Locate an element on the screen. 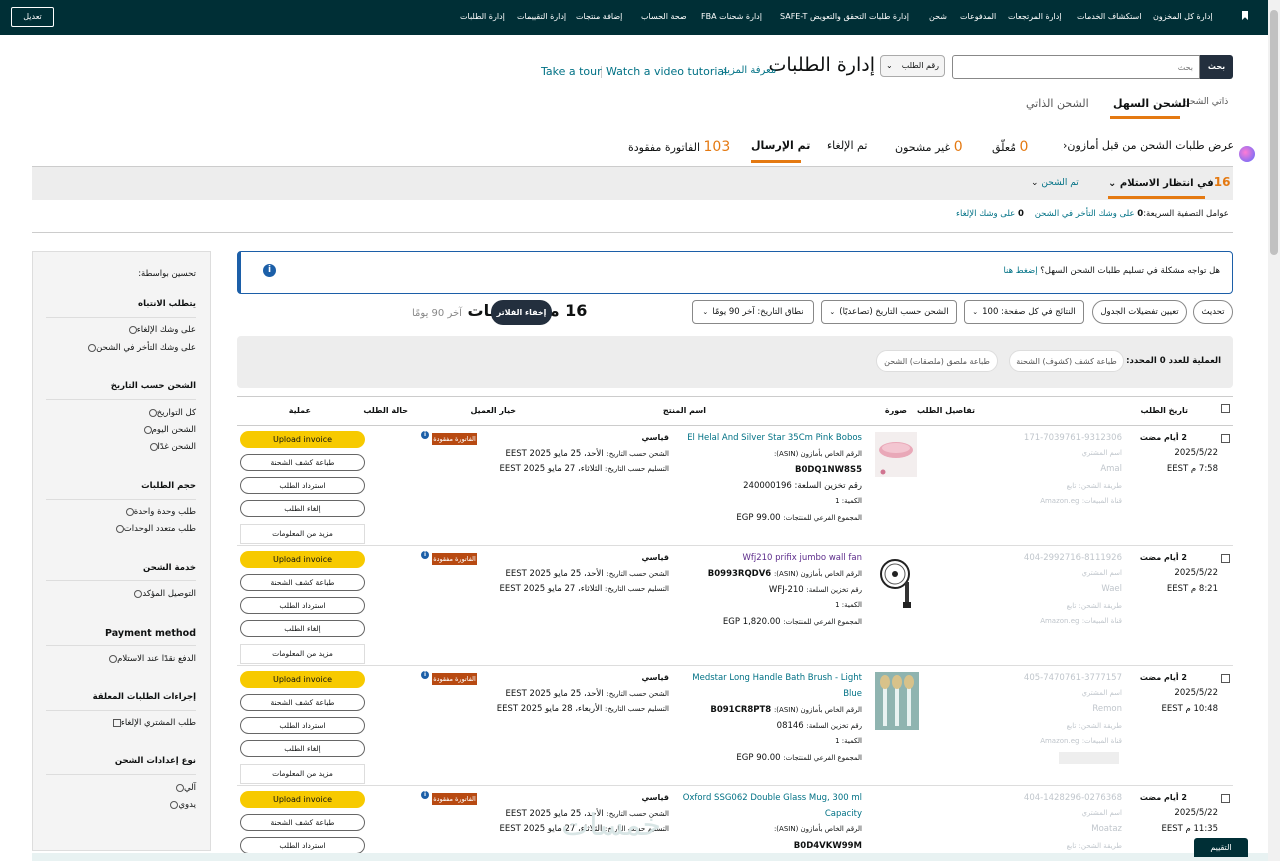 This screenshot has height=861, width=1280. page-scrollbar is located at coordinates (1274, 430).